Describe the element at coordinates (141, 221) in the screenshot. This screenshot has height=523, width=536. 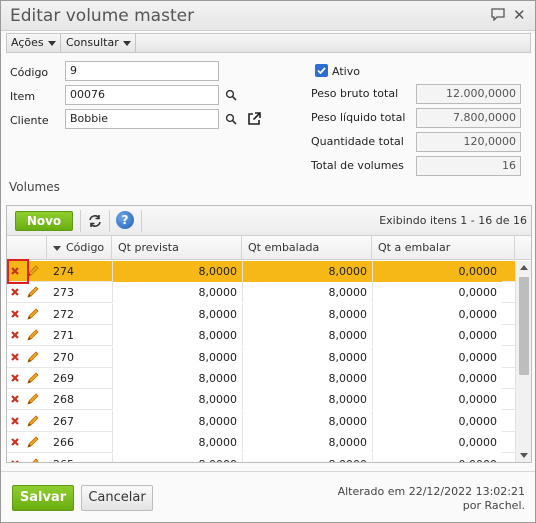
I see `toolbar-divider` at that location.